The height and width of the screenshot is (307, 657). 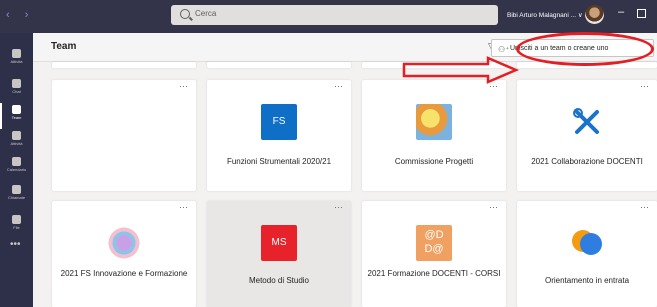 What do you see at coordinates (185, 14) in the screenshot?
I see `search-icon` at bounding box center [185, 14].